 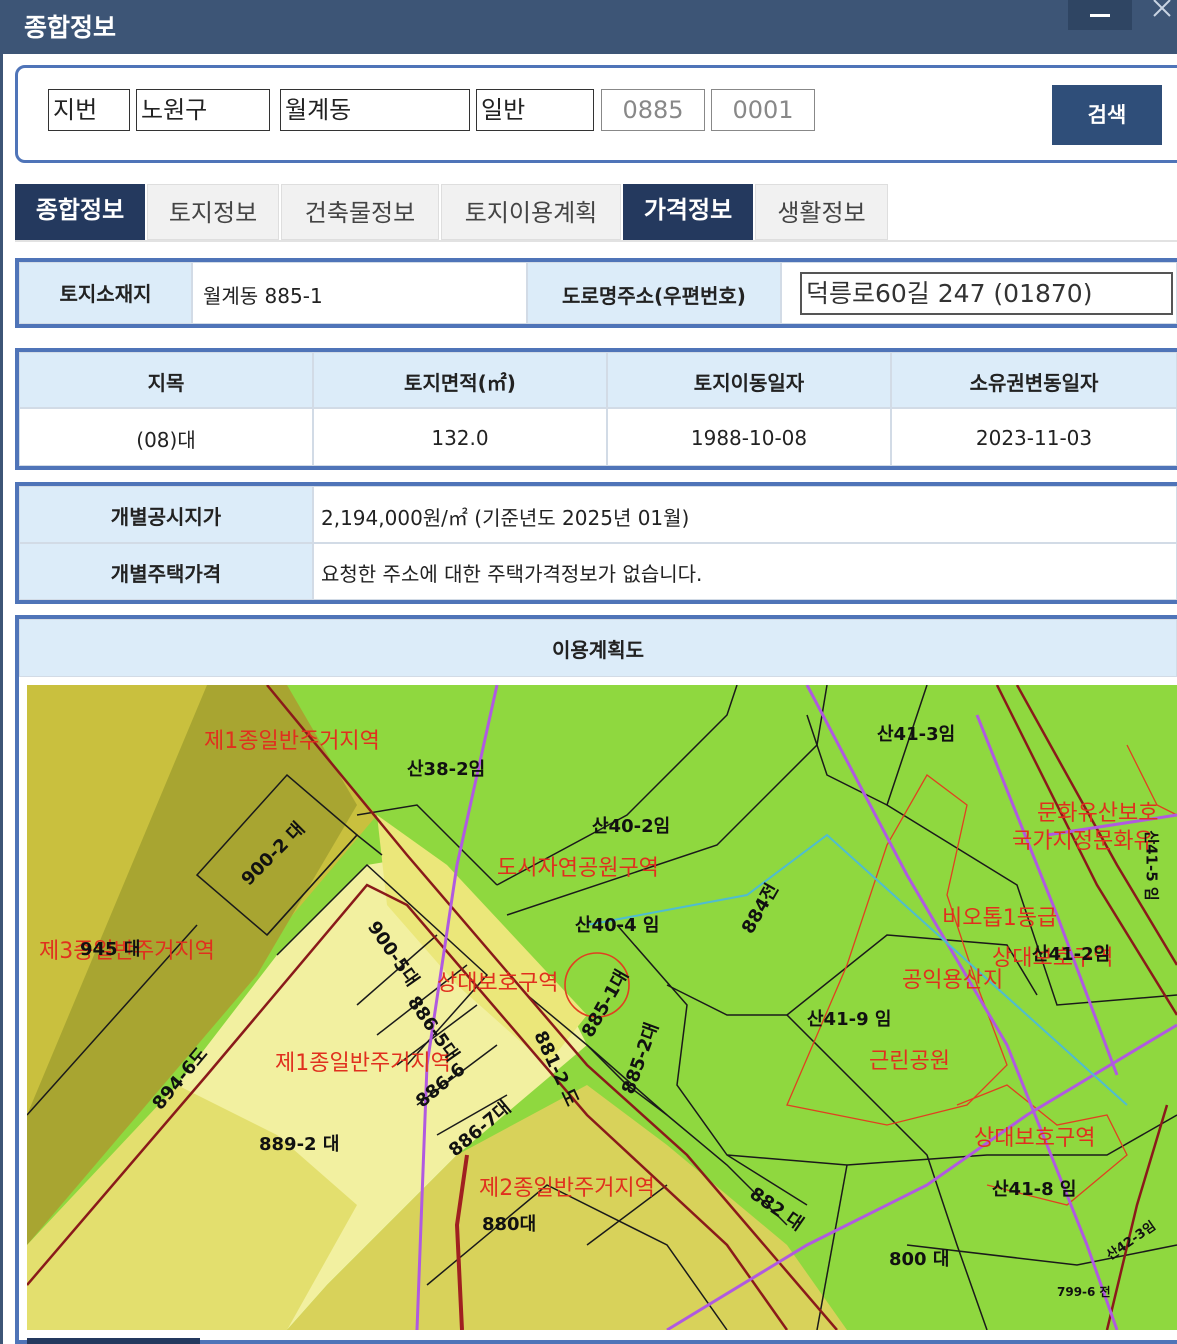 What do you see at coordinates (110, 949) in the screenshot?
I see `parcel-label: 945 대` at bounding box center [110, 949].